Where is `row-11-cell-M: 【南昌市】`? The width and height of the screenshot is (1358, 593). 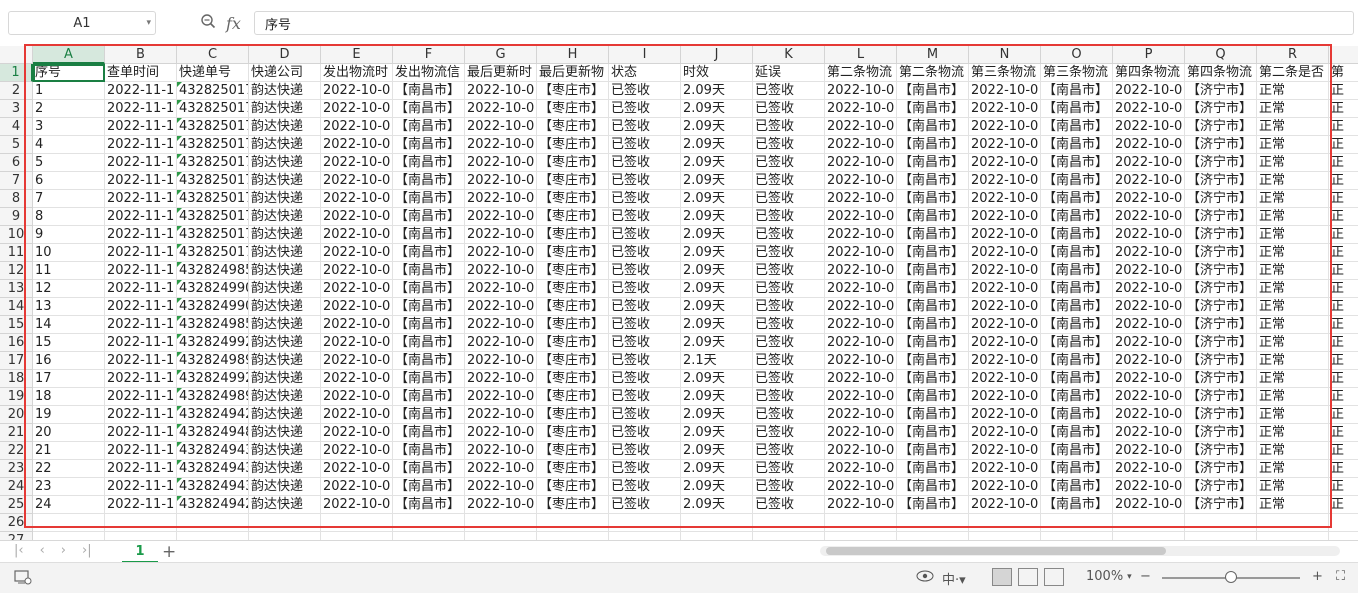
row-11-cell-M: 【南昌市】 is located at coordinates (933, 253).